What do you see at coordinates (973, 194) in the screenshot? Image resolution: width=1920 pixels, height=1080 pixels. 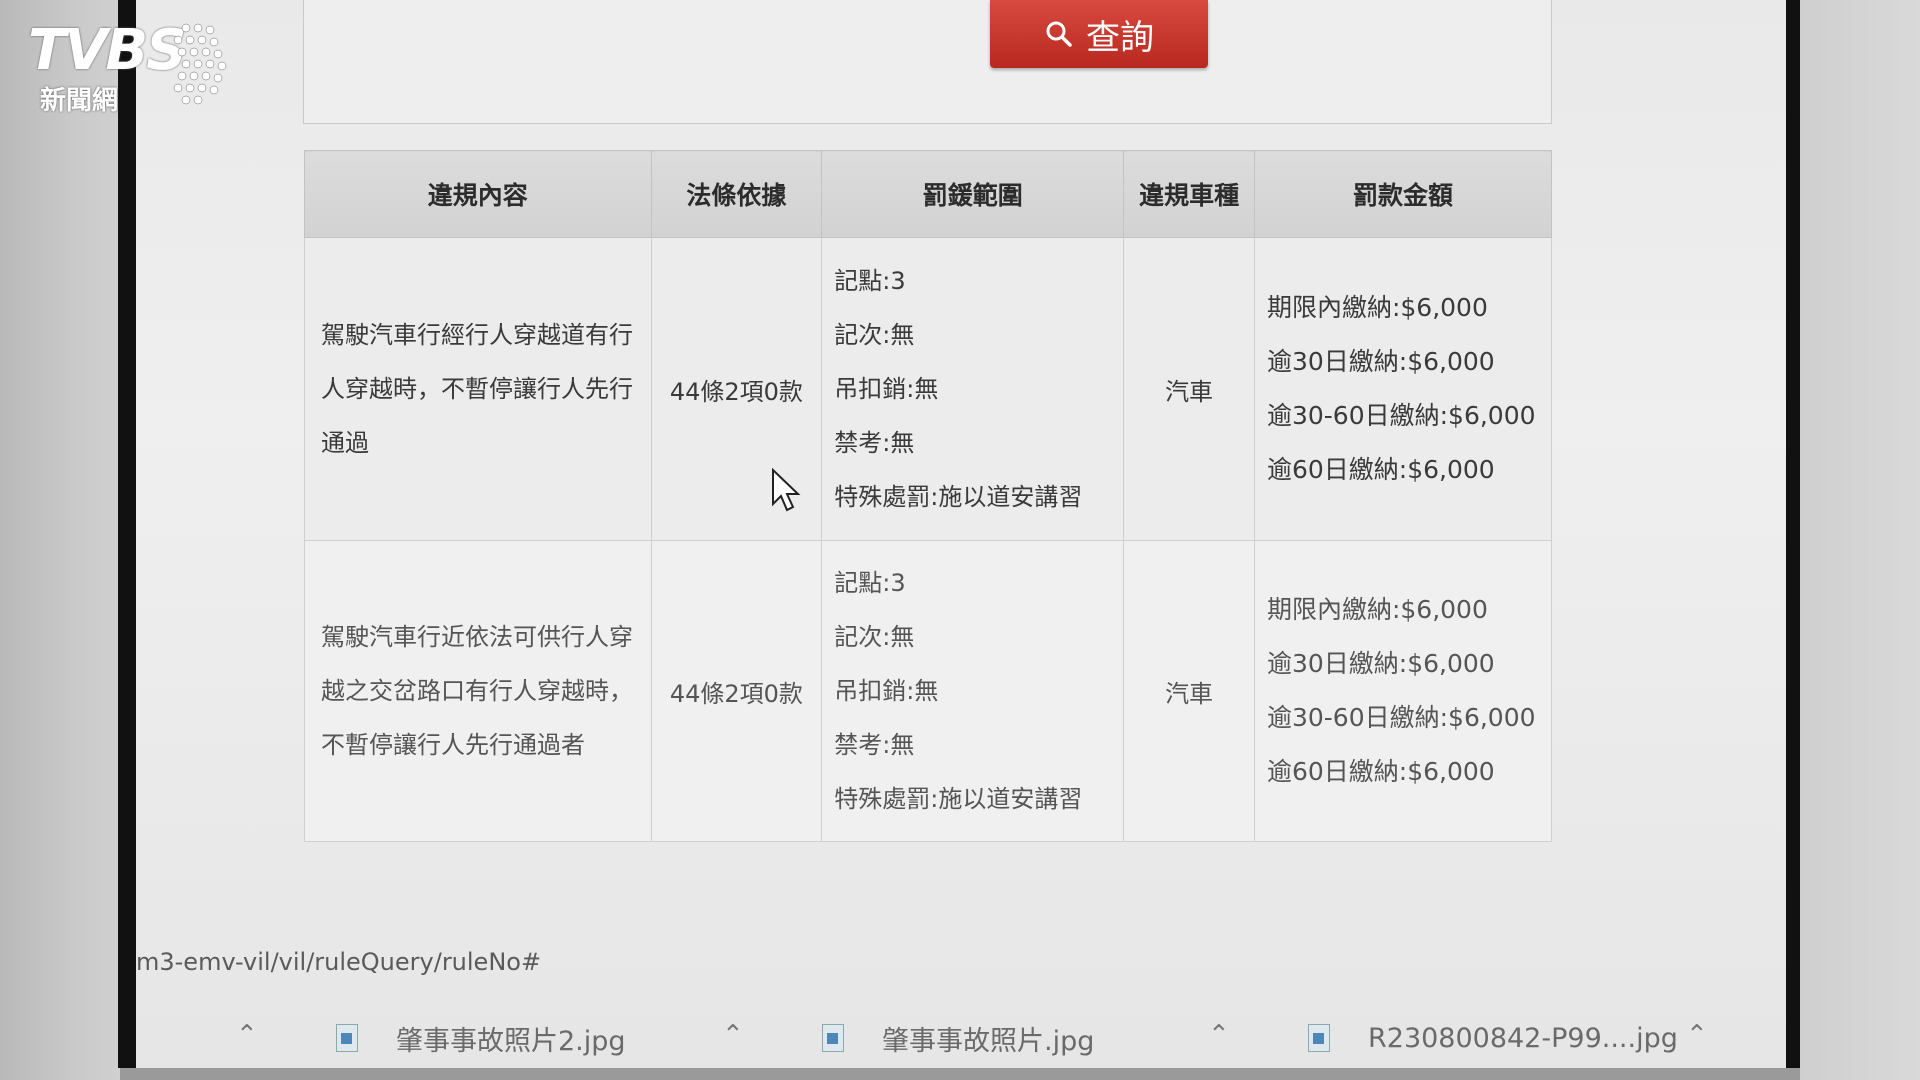 I see `header-penalty-range: 罰鍰範圍` at bounding box center [973, 194].